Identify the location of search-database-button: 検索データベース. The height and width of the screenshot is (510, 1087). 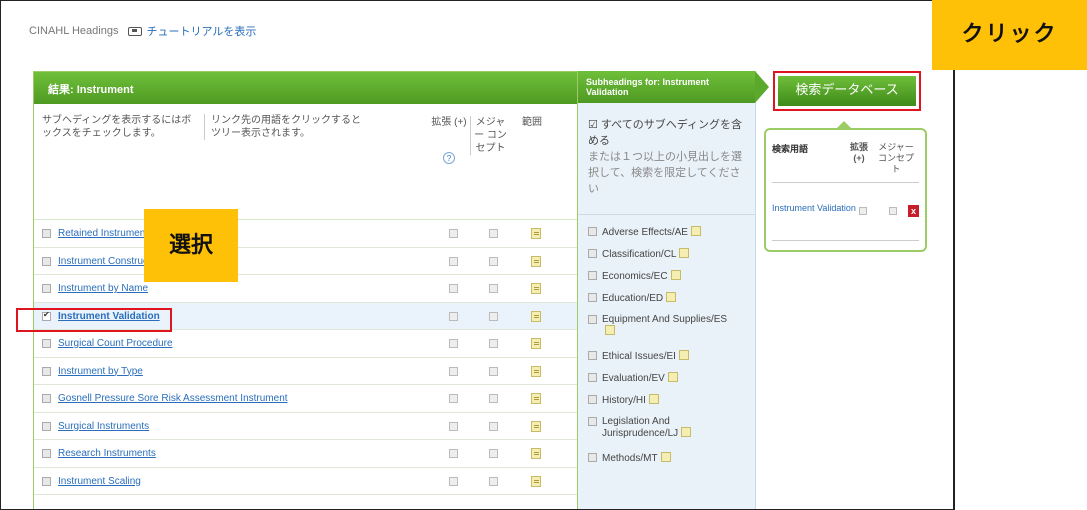
(847, 91).